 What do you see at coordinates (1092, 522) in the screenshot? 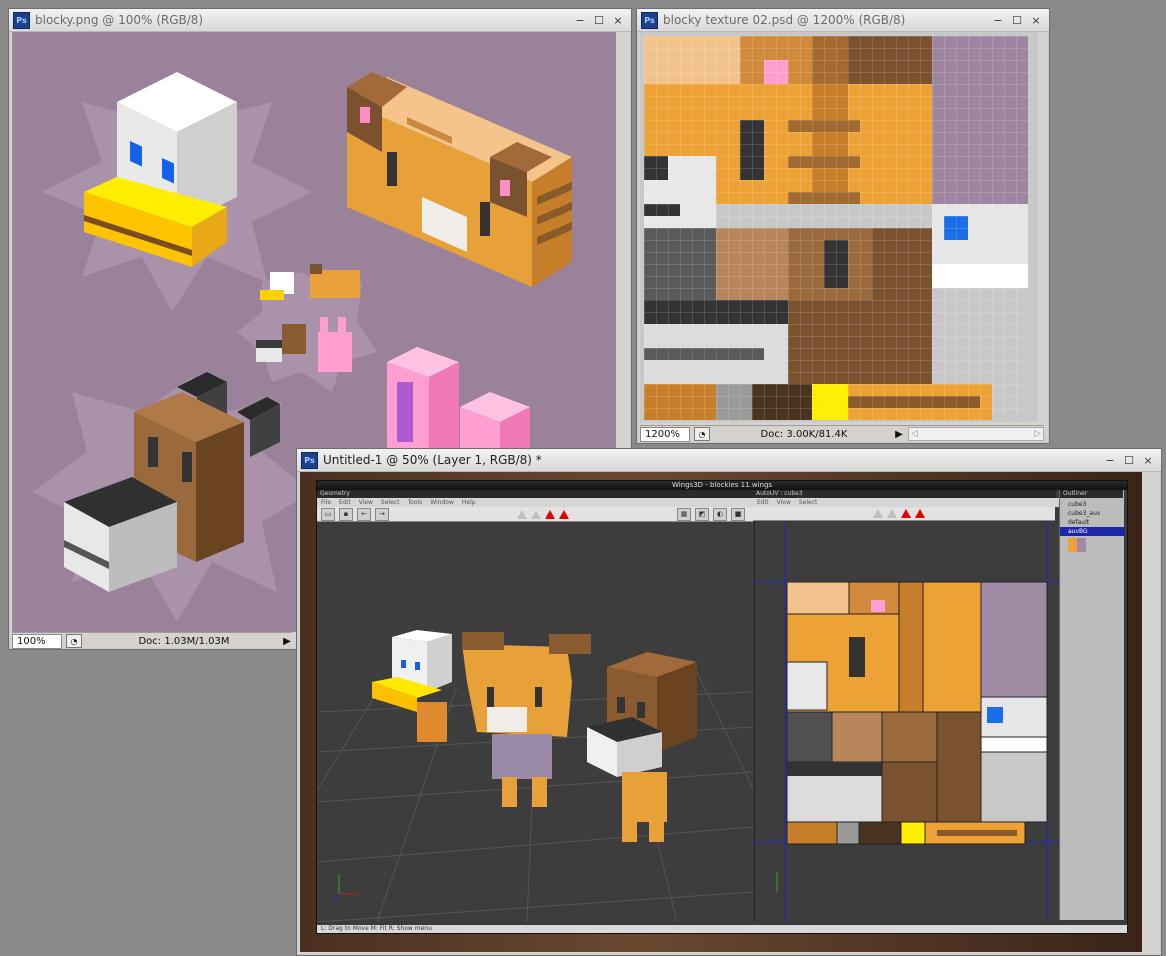
I see `outliner-item: default` at bounding box center [1092, 522].